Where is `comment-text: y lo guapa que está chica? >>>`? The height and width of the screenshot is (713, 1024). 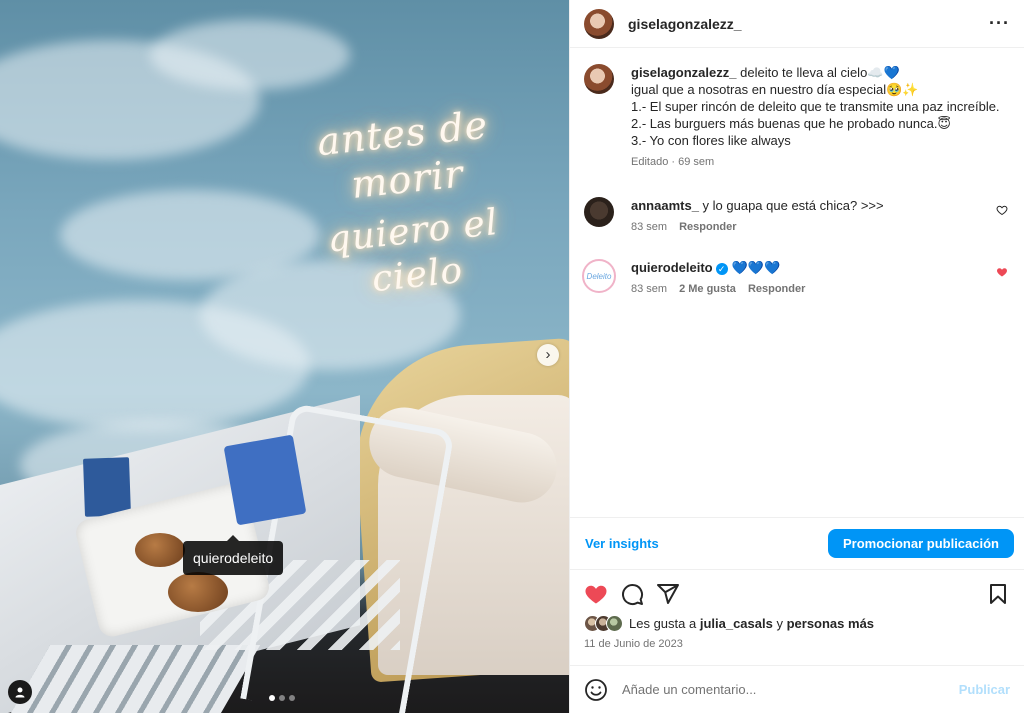 comment-text: y lo guapa que está chica? >>> is located at coordinates (793, 205).